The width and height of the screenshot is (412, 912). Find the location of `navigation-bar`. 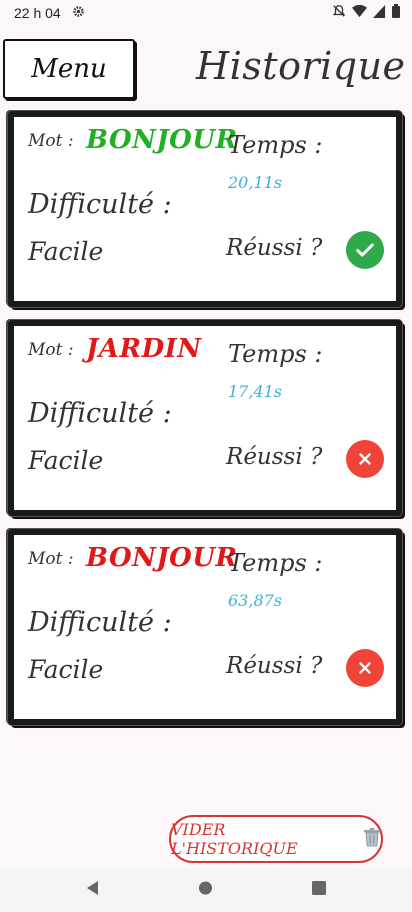

navigation-bar is located at coordinates (206, 890).